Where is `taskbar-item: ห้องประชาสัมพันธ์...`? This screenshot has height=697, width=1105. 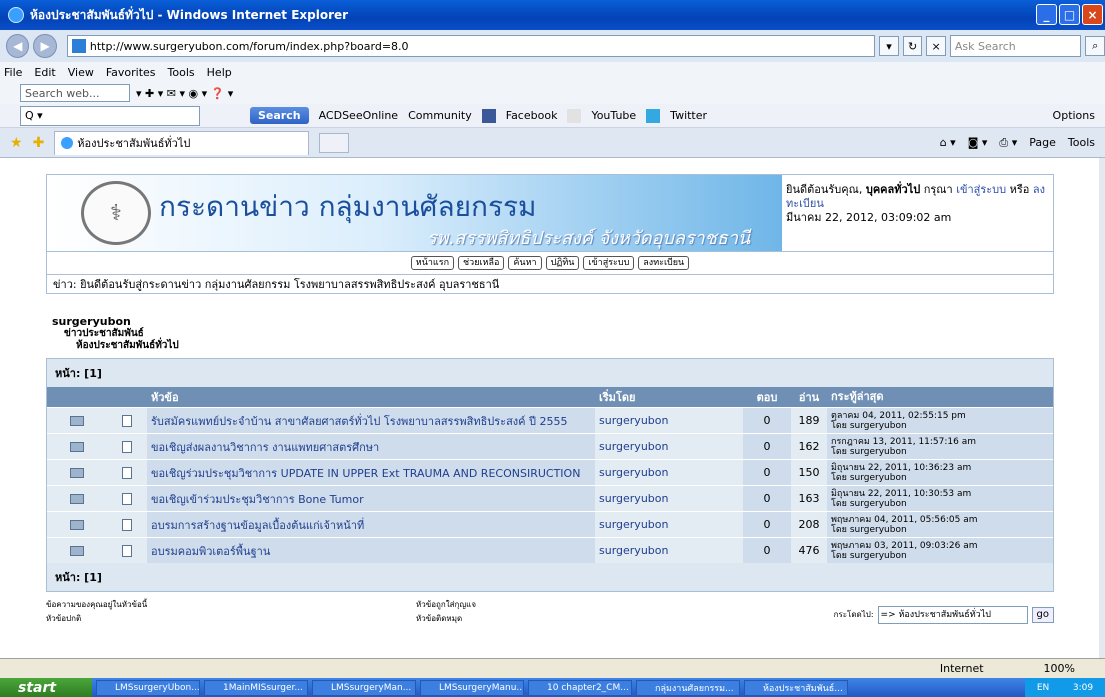
taskbar-item: ห้องประชาสัมพันธ์... is located at coordinates (796, 687).